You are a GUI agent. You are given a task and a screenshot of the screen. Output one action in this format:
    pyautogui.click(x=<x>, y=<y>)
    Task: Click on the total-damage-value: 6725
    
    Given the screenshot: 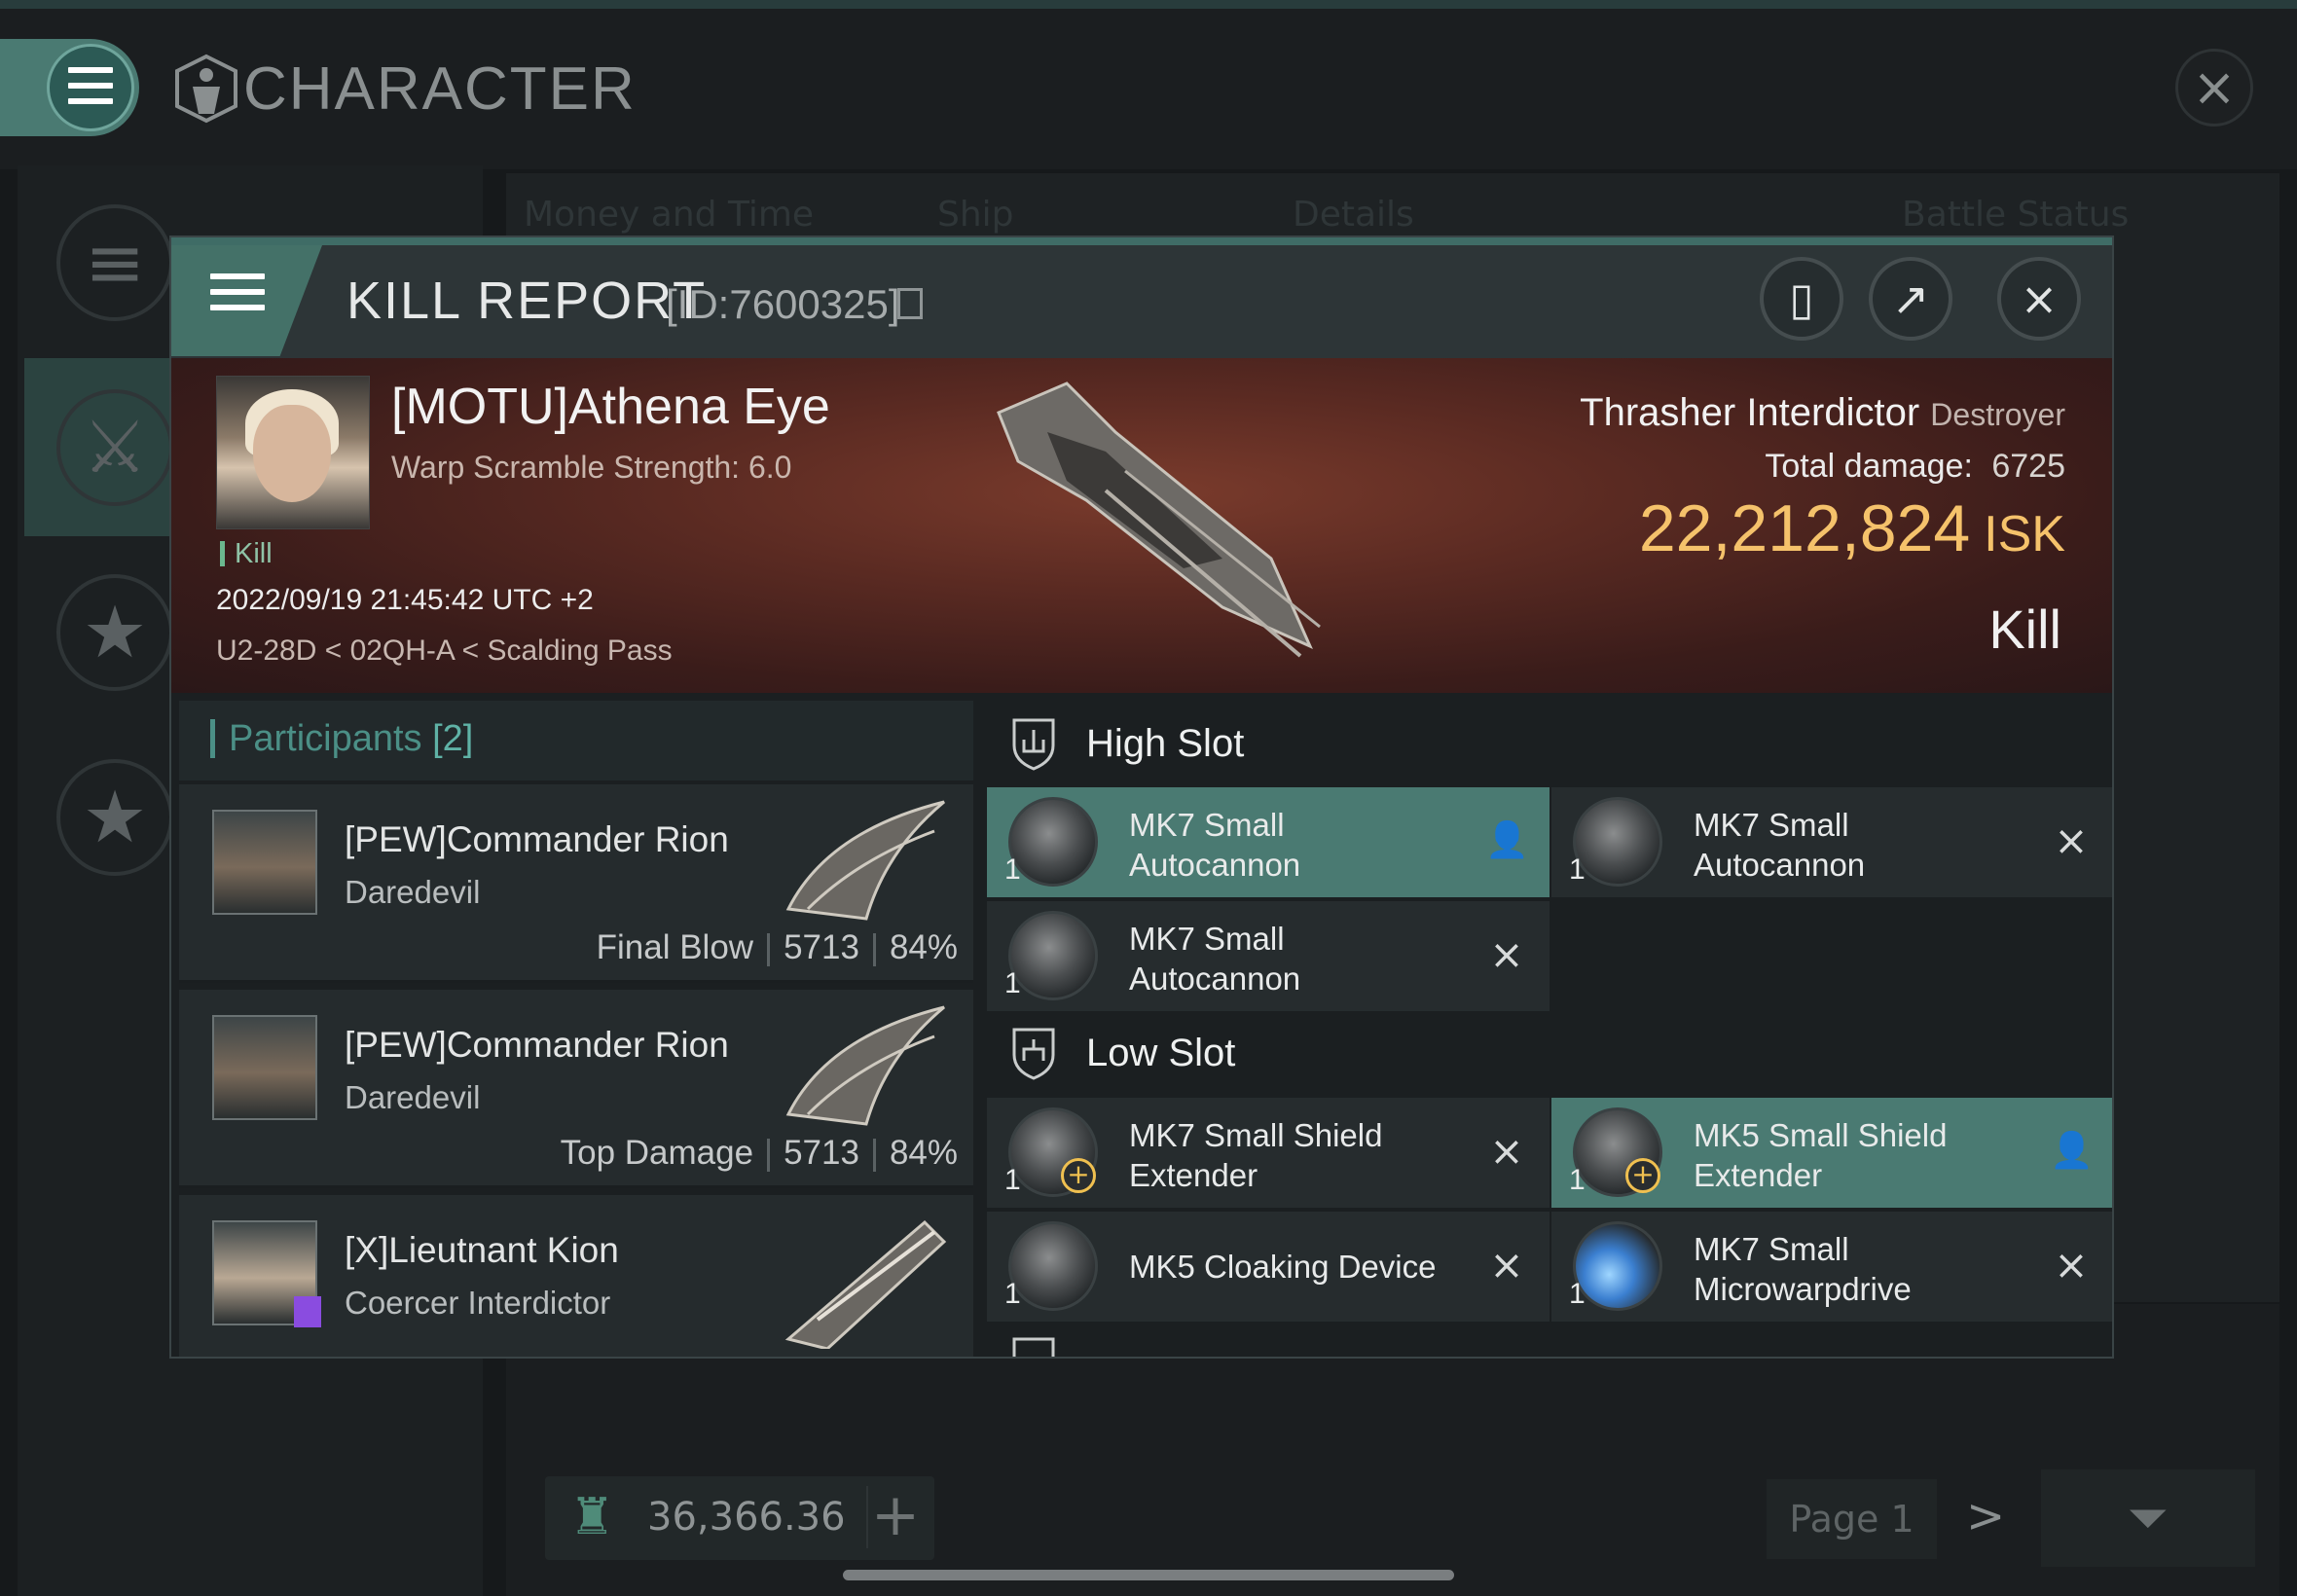 What is the action you would take?
    pyautogui.click(x=2028, y=466)
    